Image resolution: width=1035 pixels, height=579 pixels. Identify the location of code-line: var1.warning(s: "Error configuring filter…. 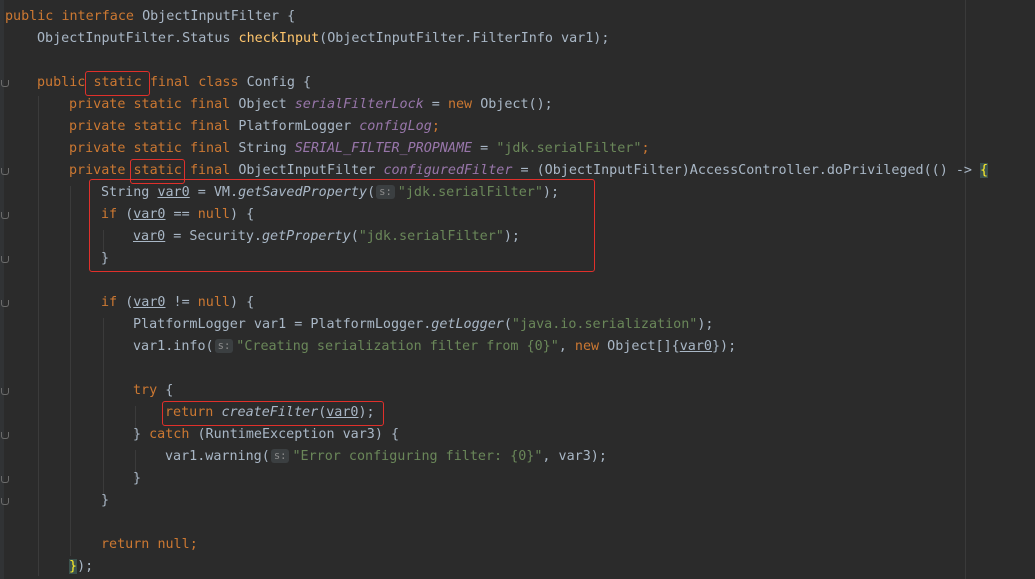
(386, 457).